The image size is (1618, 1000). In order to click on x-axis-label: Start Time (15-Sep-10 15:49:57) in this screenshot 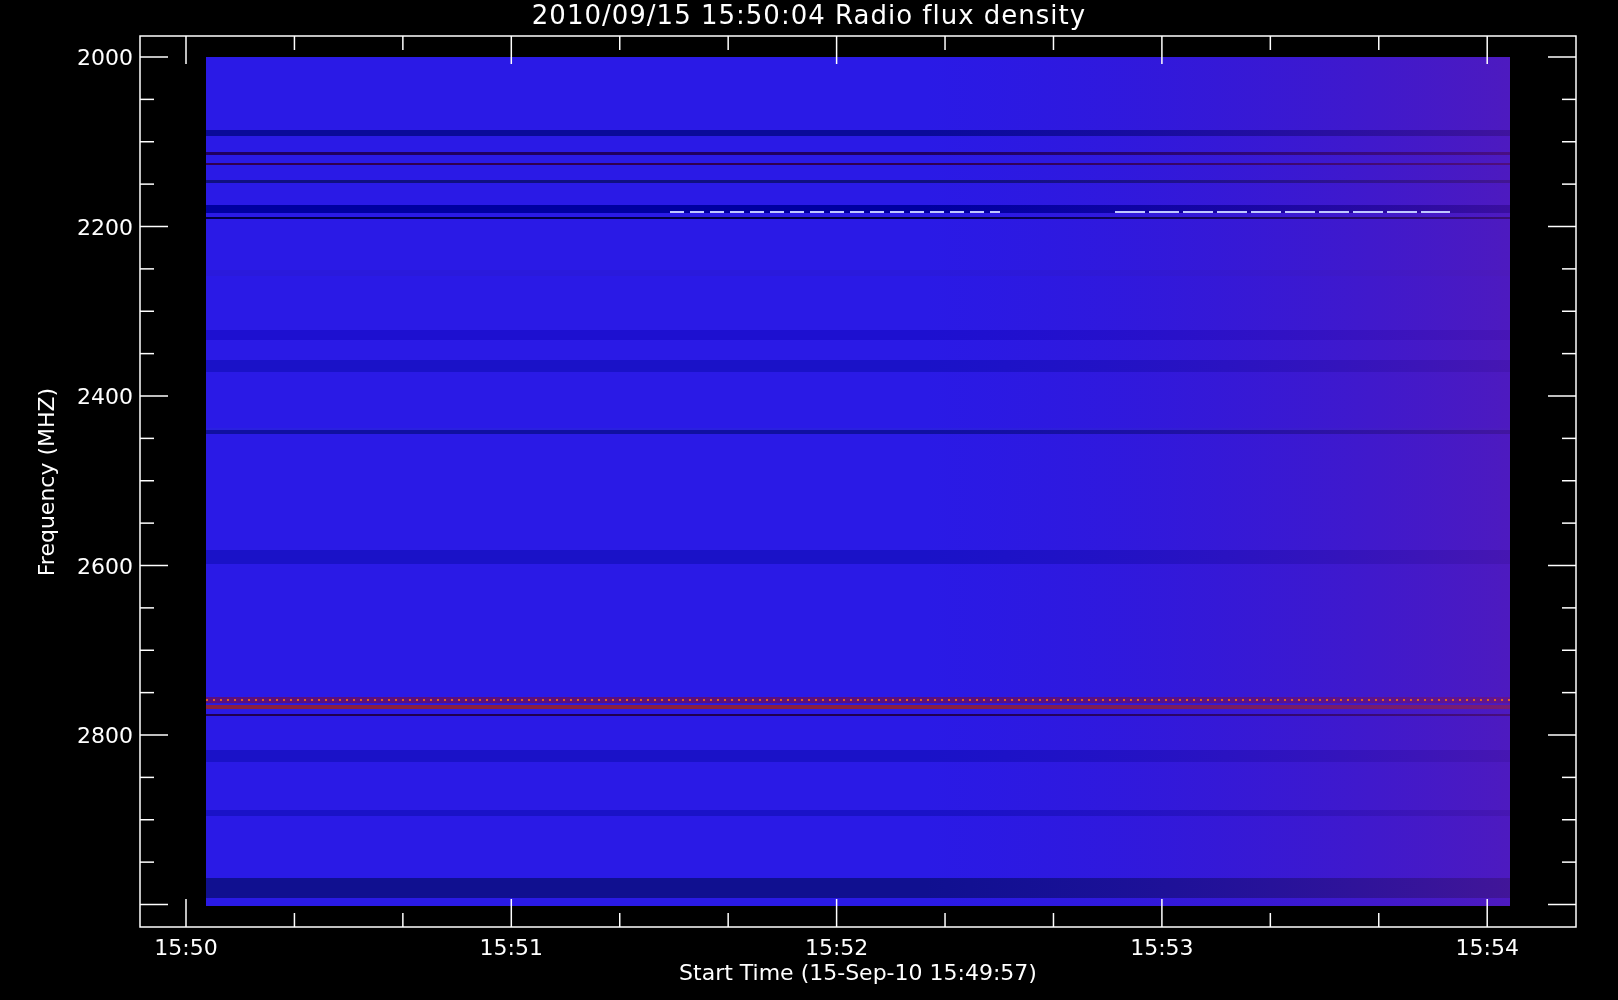, I will do `click(858, 972)`.